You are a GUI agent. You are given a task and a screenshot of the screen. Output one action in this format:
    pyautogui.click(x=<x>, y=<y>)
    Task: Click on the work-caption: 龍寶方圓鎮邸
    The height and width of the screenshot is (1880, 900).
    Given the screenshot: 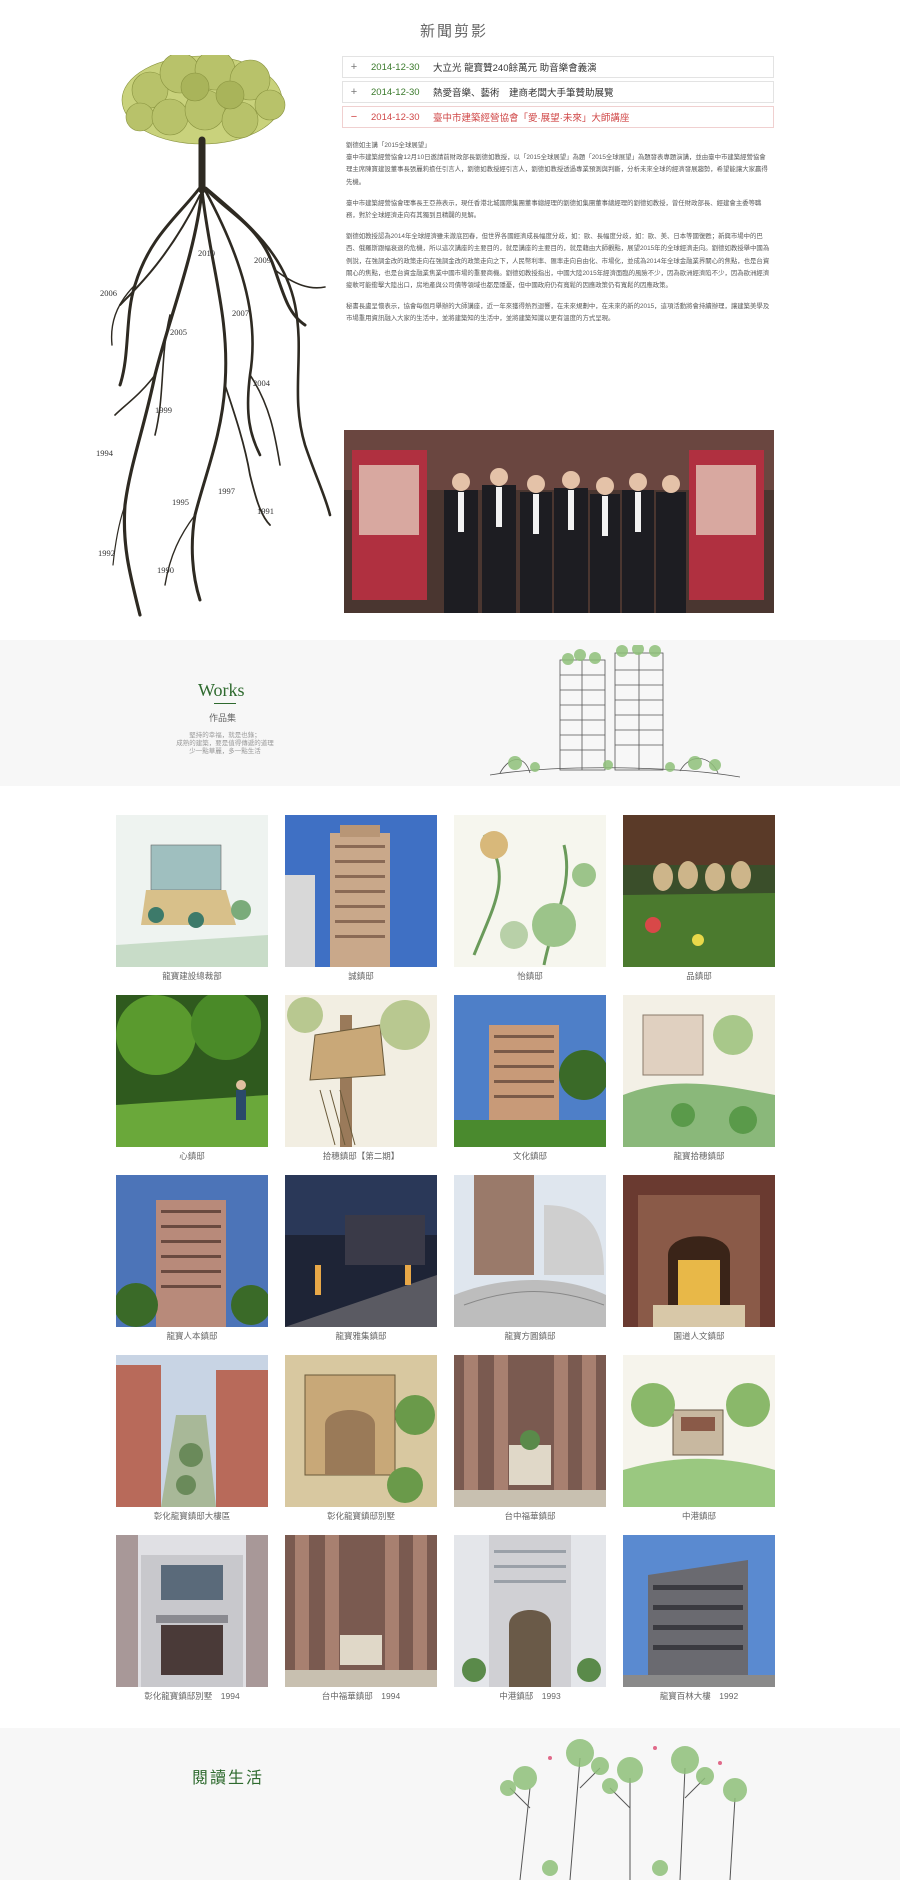 What is the action you would take?
    pyautogui.click(x=530, y=1336)
    